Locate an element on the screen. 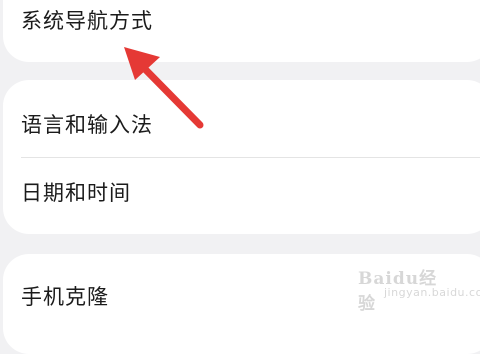 This screenshot has height=354, width=480. settings-item-label: 日期和时间 is located at coordinates (76, 193).